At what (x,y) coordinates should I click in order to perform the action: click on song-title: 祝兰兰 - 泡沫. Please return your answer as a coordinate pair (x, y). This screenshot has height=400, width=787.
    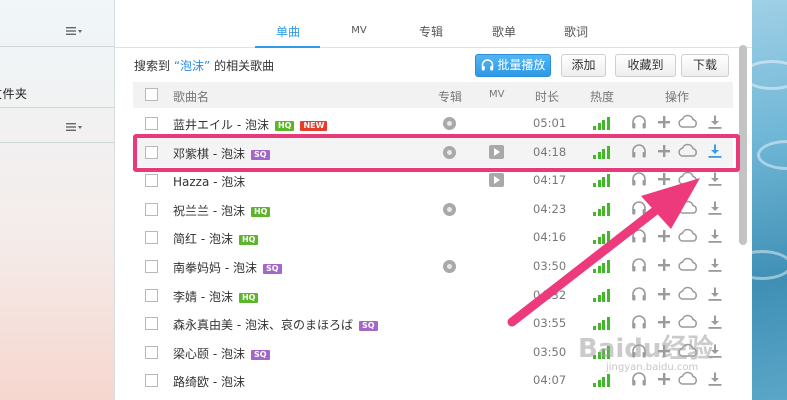
    Looking at the image, I should click on (209, 211).